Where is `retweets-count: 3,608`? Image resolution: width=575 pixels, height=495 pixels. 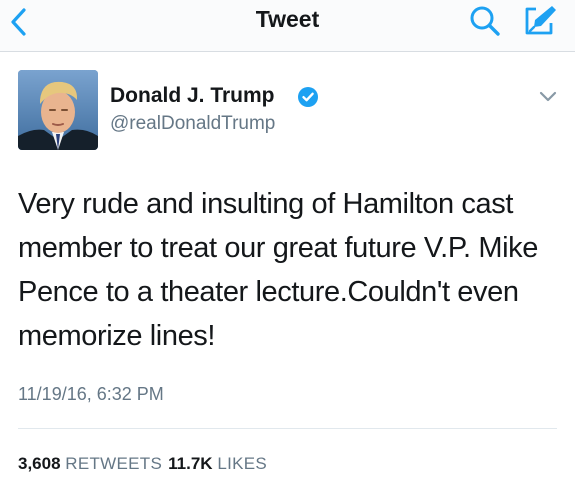 retweets-count: 3,608 is located at coordinates (39, 463).